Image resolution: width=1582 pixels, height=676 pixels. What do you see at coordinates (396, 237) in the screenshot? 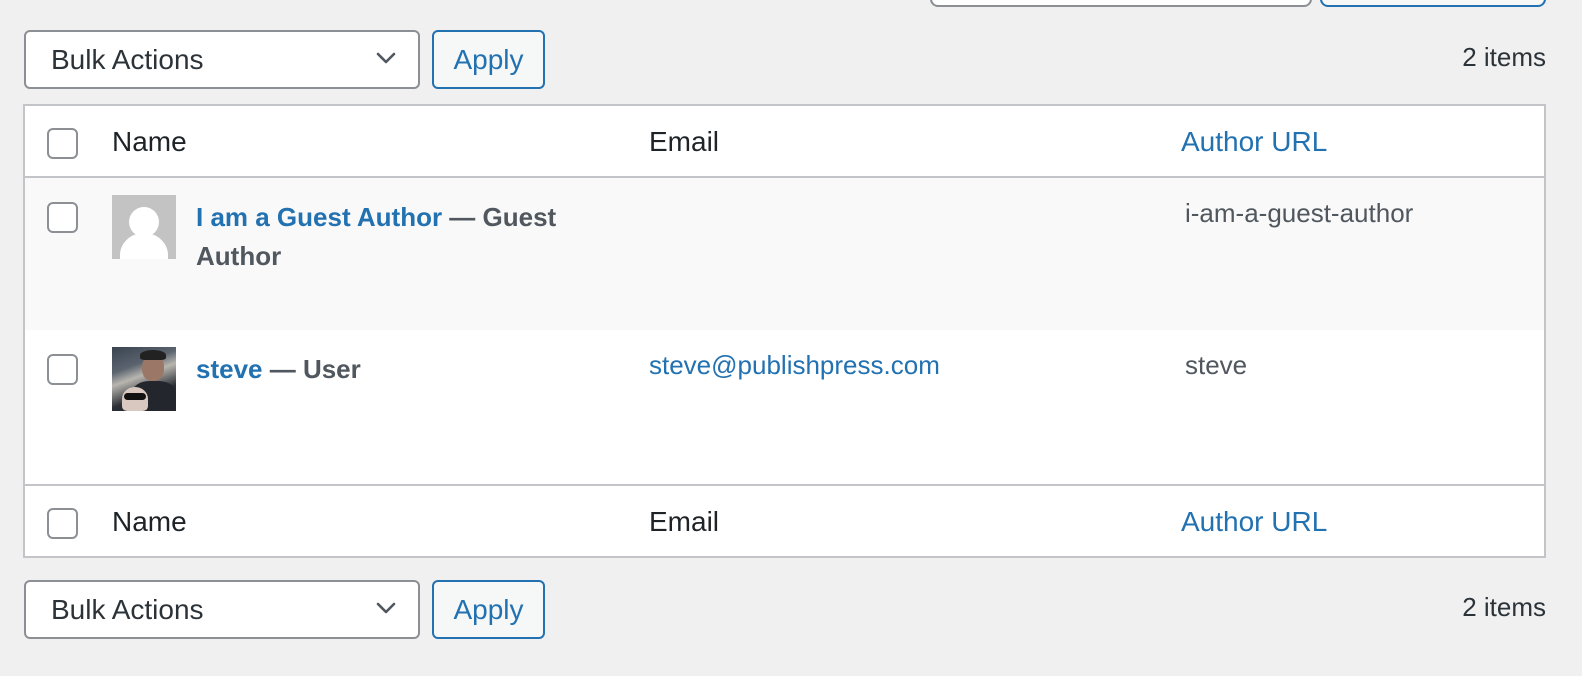
I see `name-cell: I am a Guest Author — Guest Author` at bounding box center [396, 237].